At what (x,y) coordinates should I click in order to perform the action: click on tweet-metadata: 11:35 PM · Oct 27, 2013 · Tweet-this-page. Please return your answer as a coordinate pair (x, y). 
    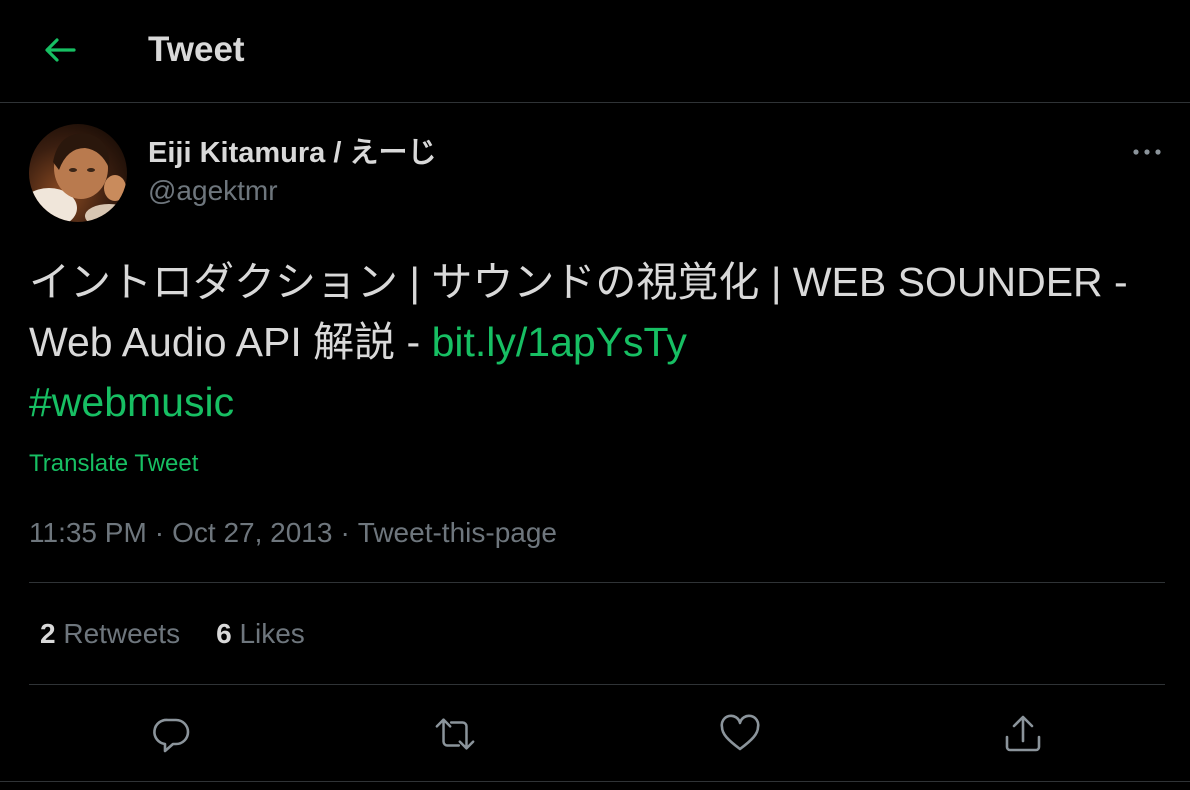
    Looking at the image, I should click on (293, 533).